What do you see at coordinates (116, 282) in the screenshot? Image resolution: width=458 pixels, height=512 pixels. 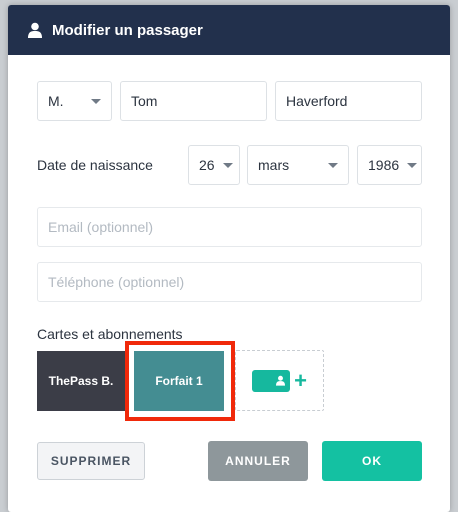 I see `phone-placeholder: Téléphone (optionnel)` at bounding box center [116, 282].